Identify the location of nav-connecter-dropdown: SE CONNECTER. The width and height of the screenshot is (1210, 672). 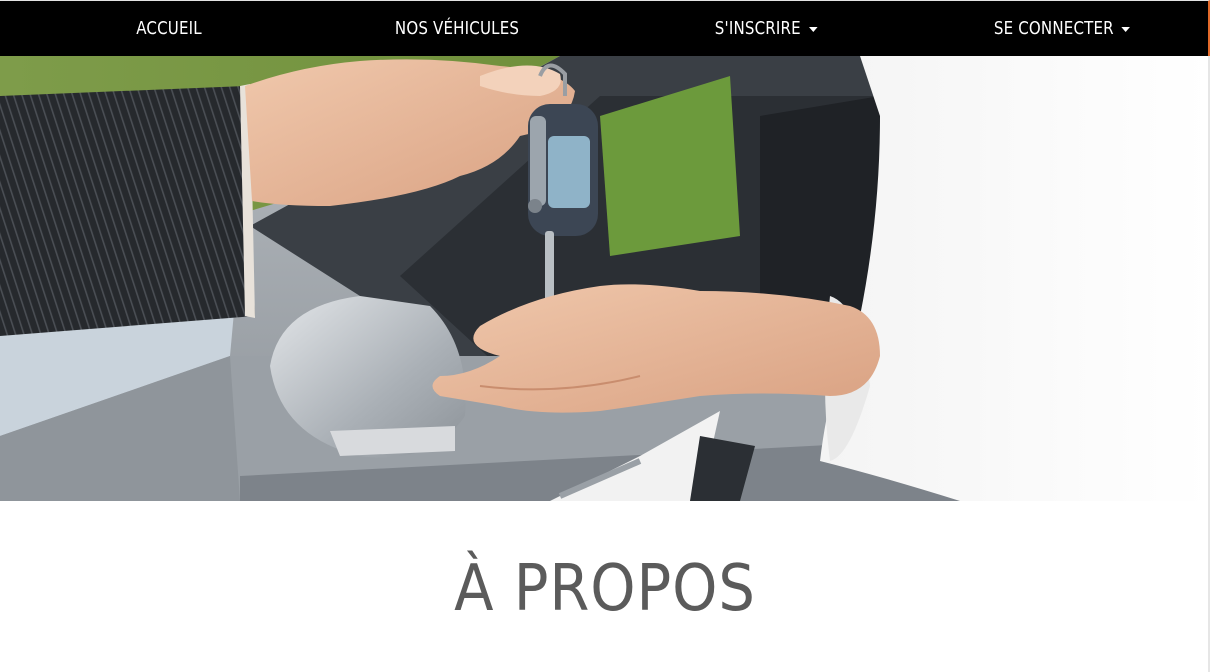
(1062, 28).